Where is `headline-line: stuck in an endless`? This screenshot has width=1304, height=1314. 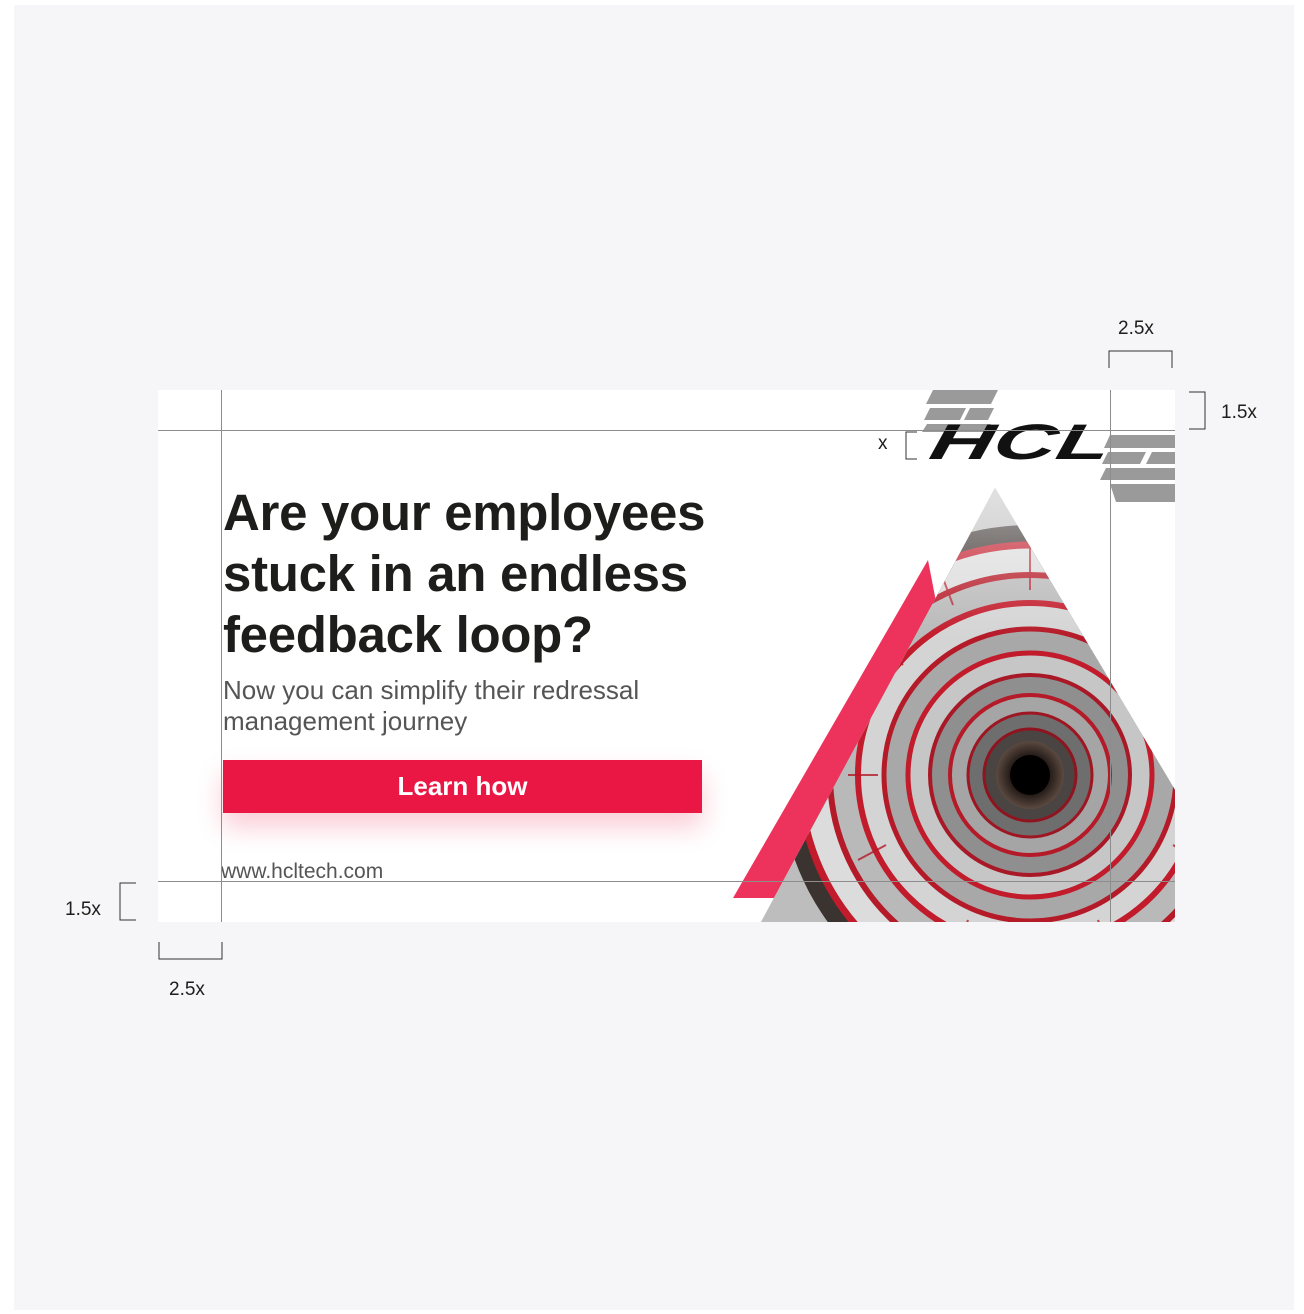
headline-line: stuck in an endless is located at coordinates (455, 573).